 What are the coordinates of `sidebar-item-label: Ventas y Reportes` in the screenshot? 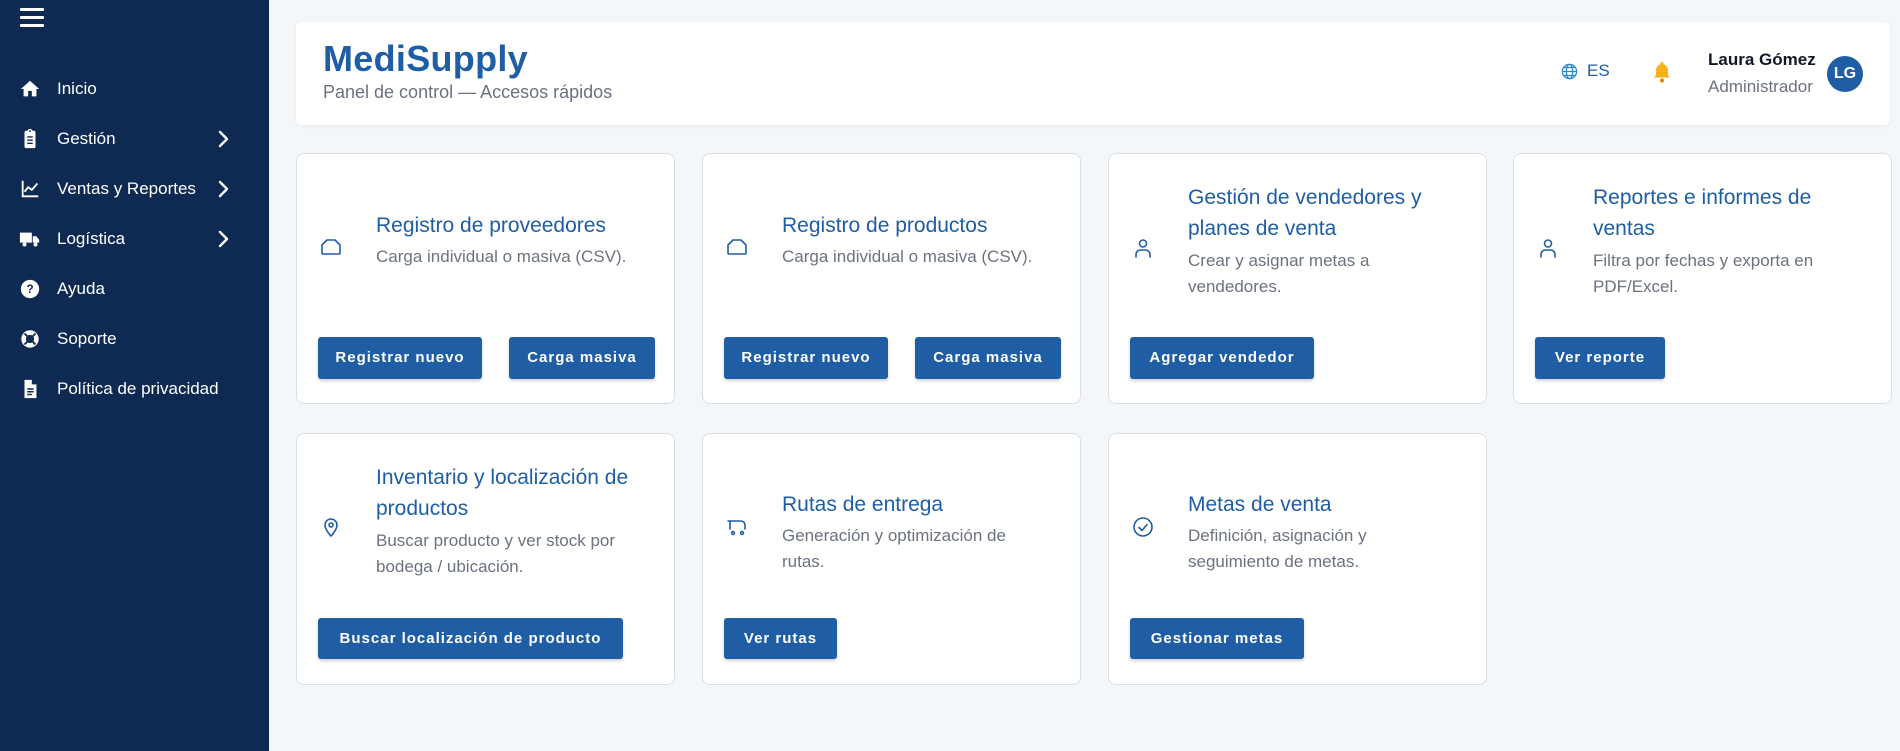 It's located at (126, 188).